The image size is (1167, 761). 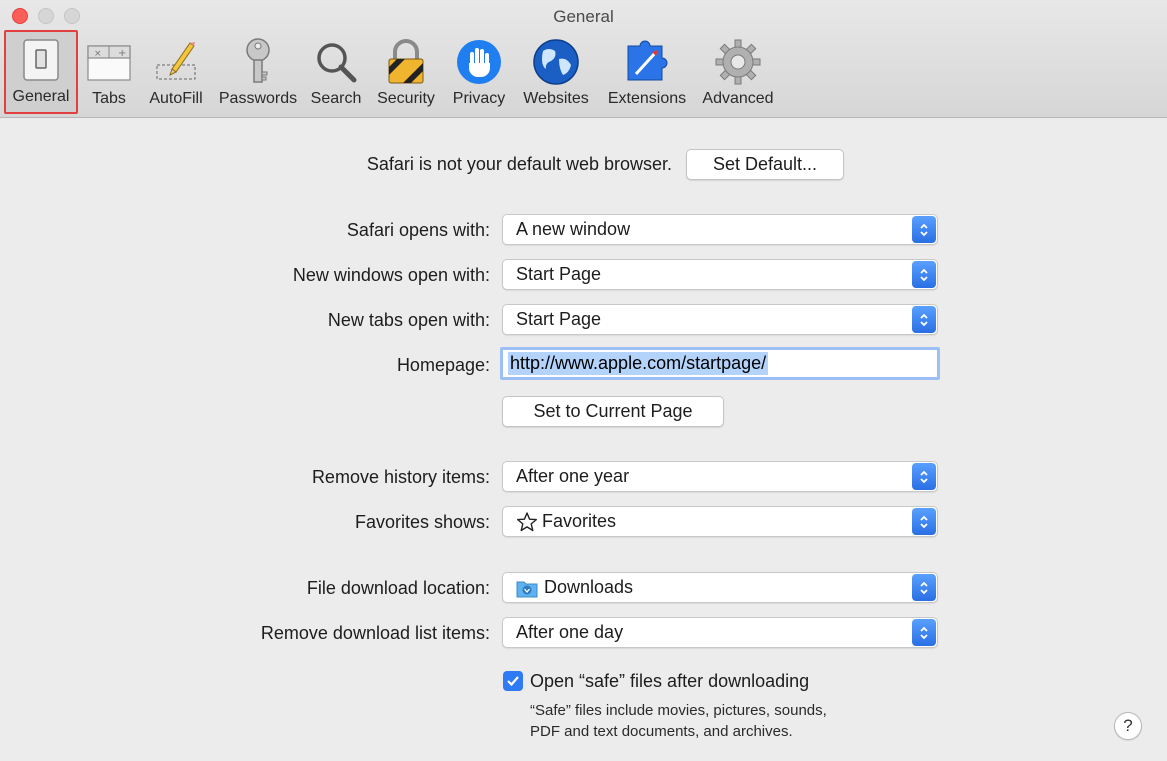 What do you see at coordinates (638, 363) in the screenshot?
I see `homepage-value: http://www.apple.com/startpage/` at bounding box center [638, 363].